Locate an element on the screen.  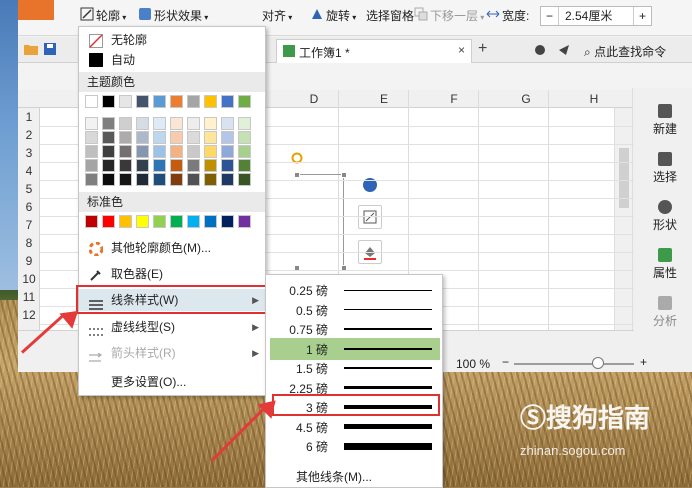
width-value: 2.54厘米 is located at coordinates (588, 16).